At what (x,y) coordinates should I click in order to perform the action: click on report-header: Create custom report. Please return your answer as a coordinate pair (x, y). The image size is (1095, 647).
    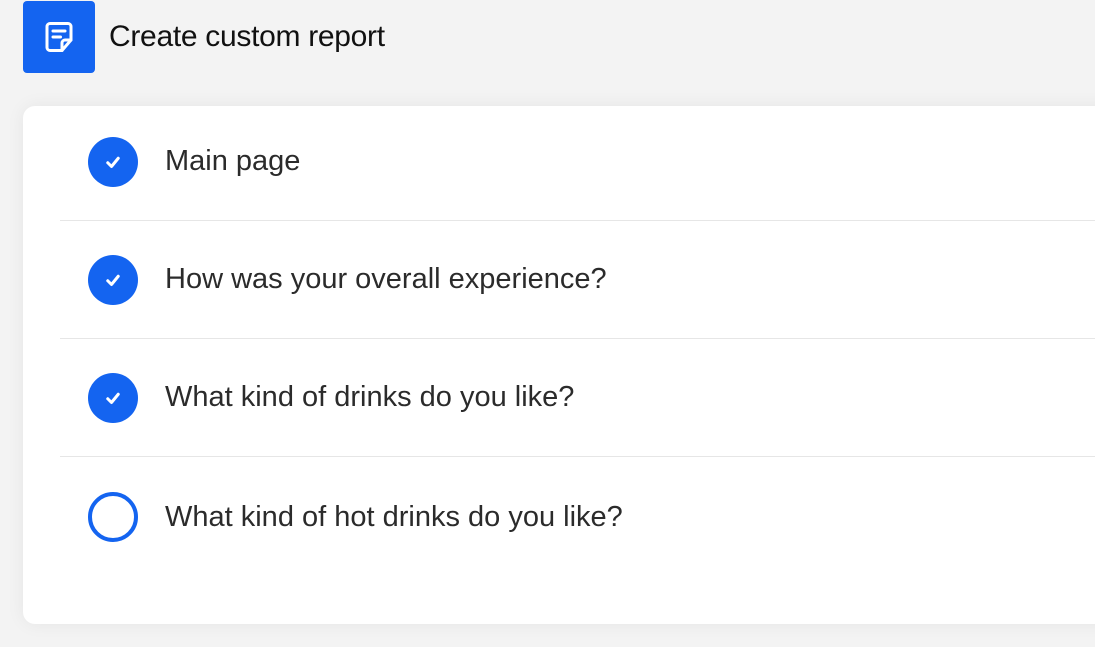
    Looking at the image, I should click on (204, 37).